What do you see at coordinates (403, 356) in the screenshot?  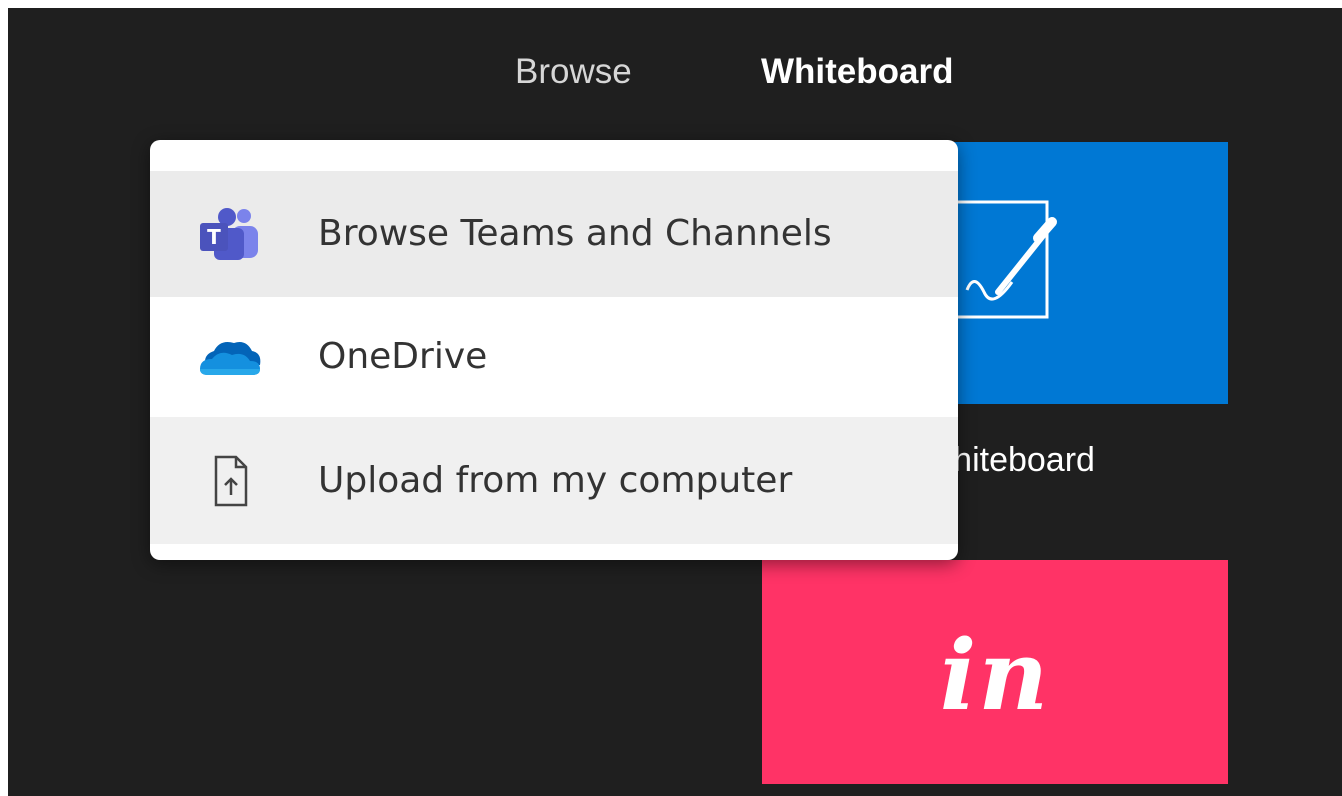 I see `menu-item-label: OneDrive` at bounding box center [403, 356].